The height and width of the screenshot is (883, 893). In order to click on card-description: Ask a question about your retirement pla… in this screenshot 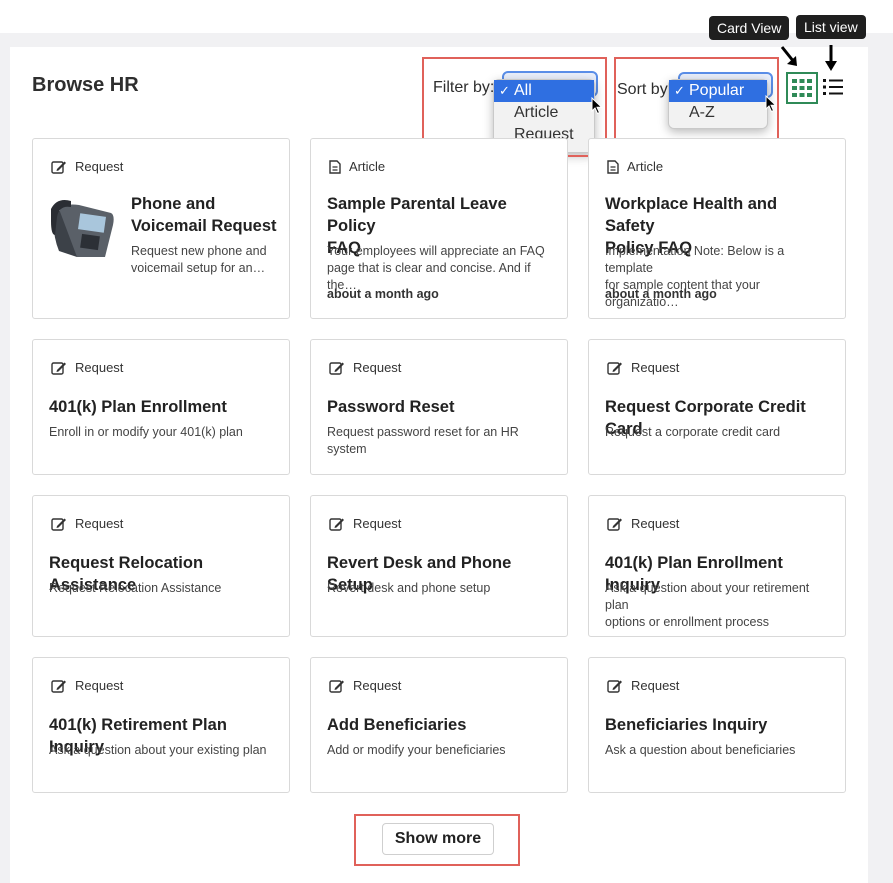, I will do `click(707, 605)`.